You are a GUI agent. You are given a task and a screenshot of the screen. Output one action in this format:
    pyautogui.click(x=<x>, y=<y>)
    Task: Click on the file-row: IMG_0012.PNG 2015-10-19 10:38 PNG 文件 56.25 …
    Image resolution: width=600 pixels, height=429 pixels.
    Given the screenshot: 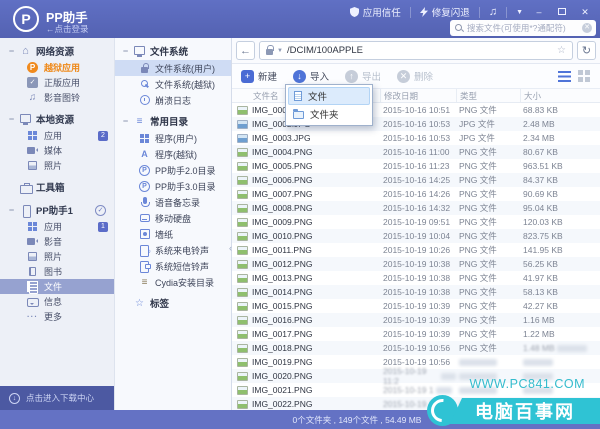 What is the action you would take?
    pyautogui.click(x=416, y=264)
    